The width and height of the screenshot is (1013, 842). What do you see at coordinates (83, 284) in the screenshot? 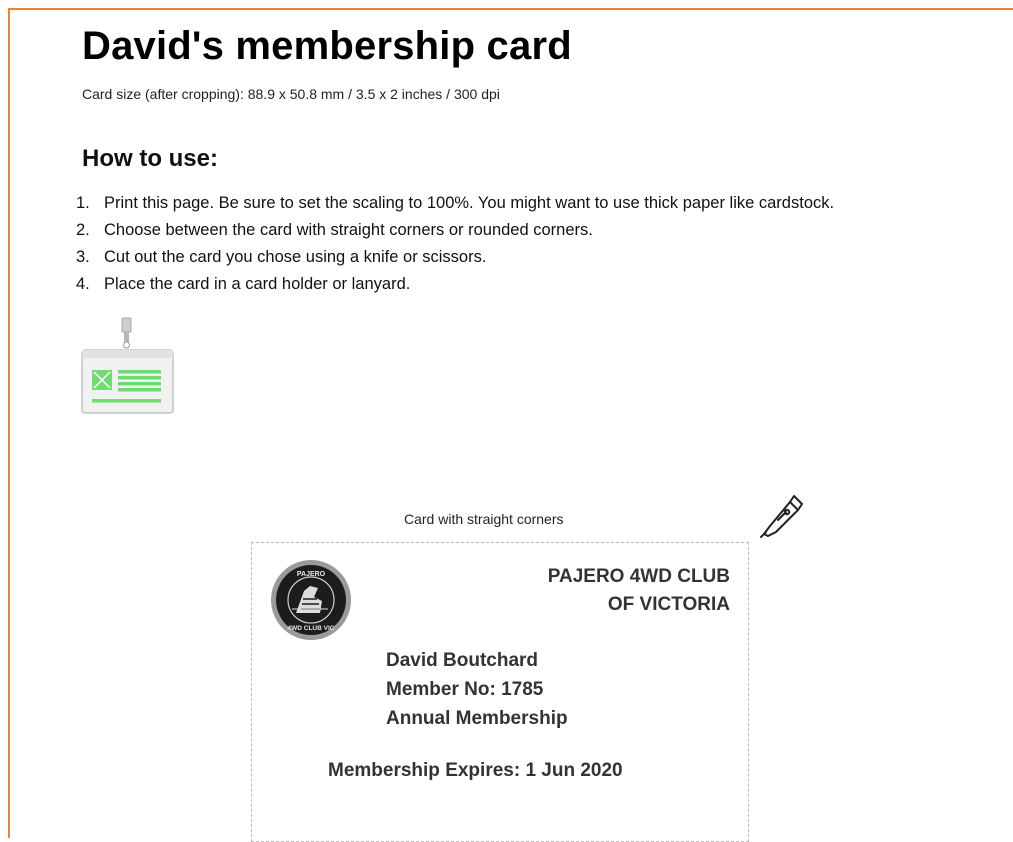
I see `step-number: 4.` at bounding box center [83, 284].